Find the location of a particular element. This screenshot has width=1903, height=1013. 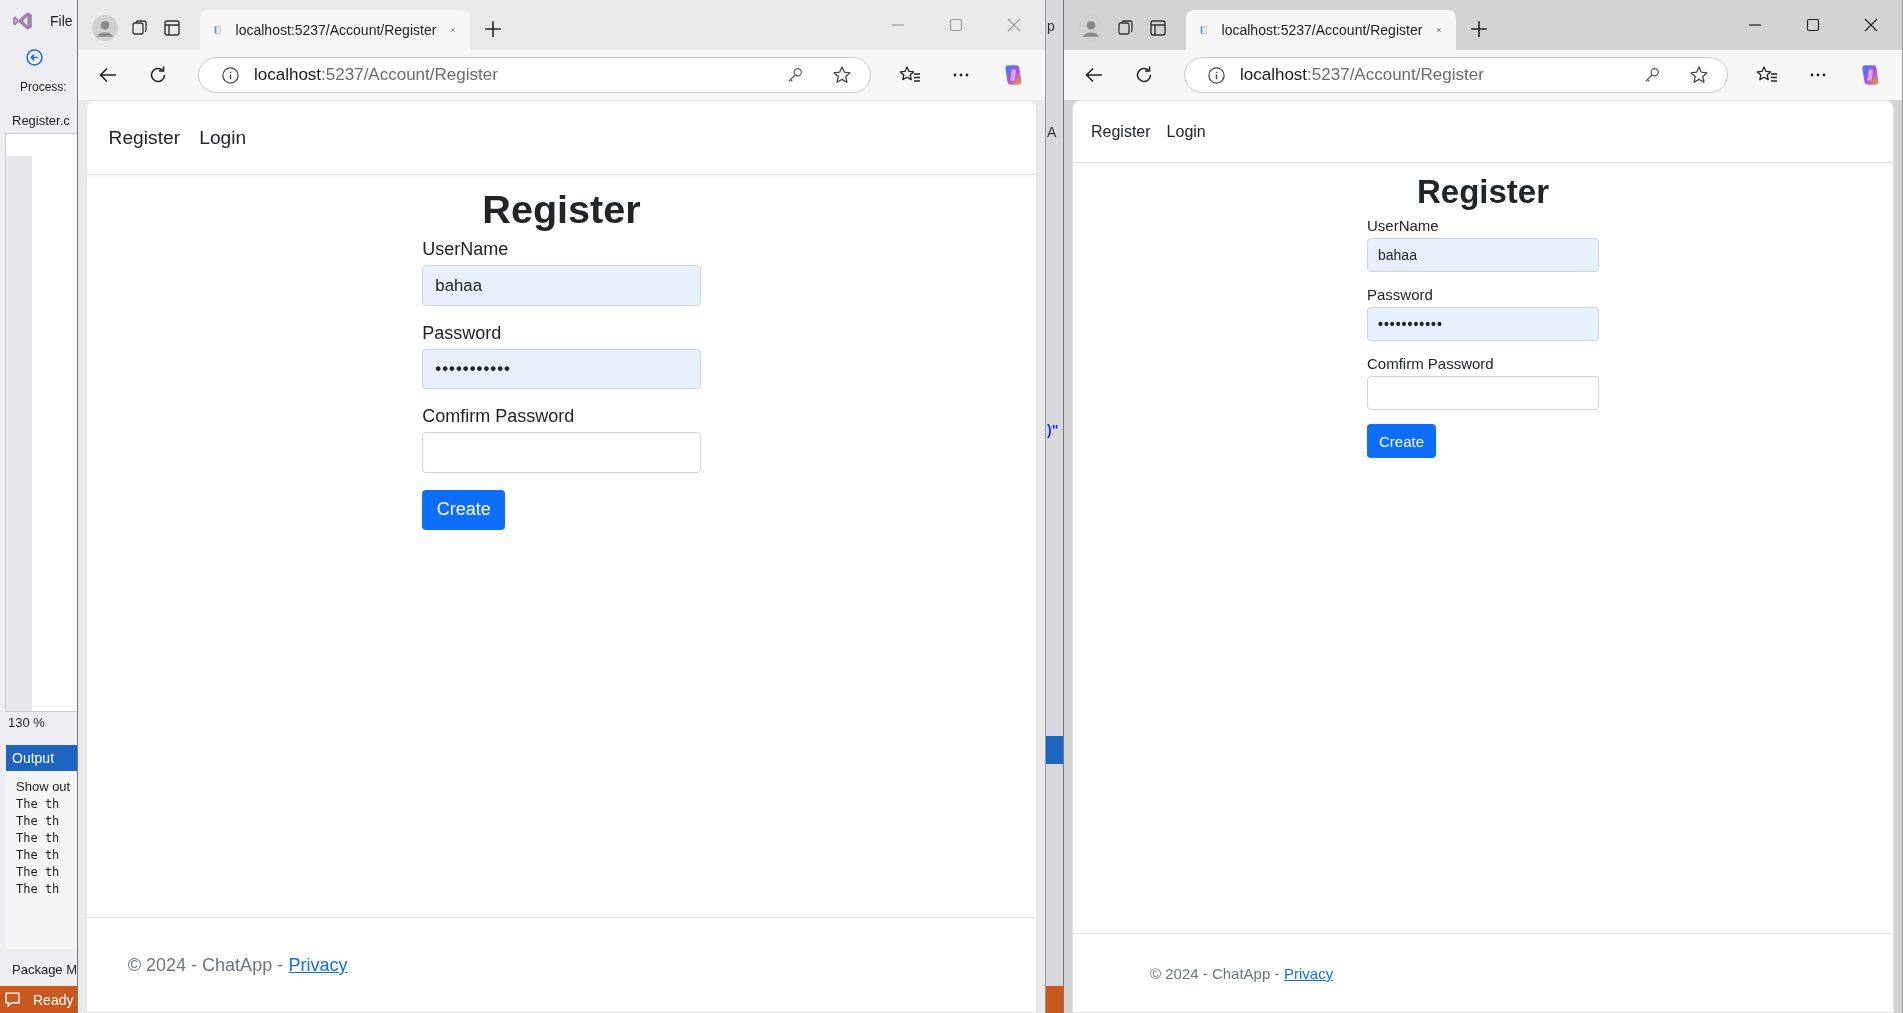

maximize-icon is located at coordinates (1813, 25).